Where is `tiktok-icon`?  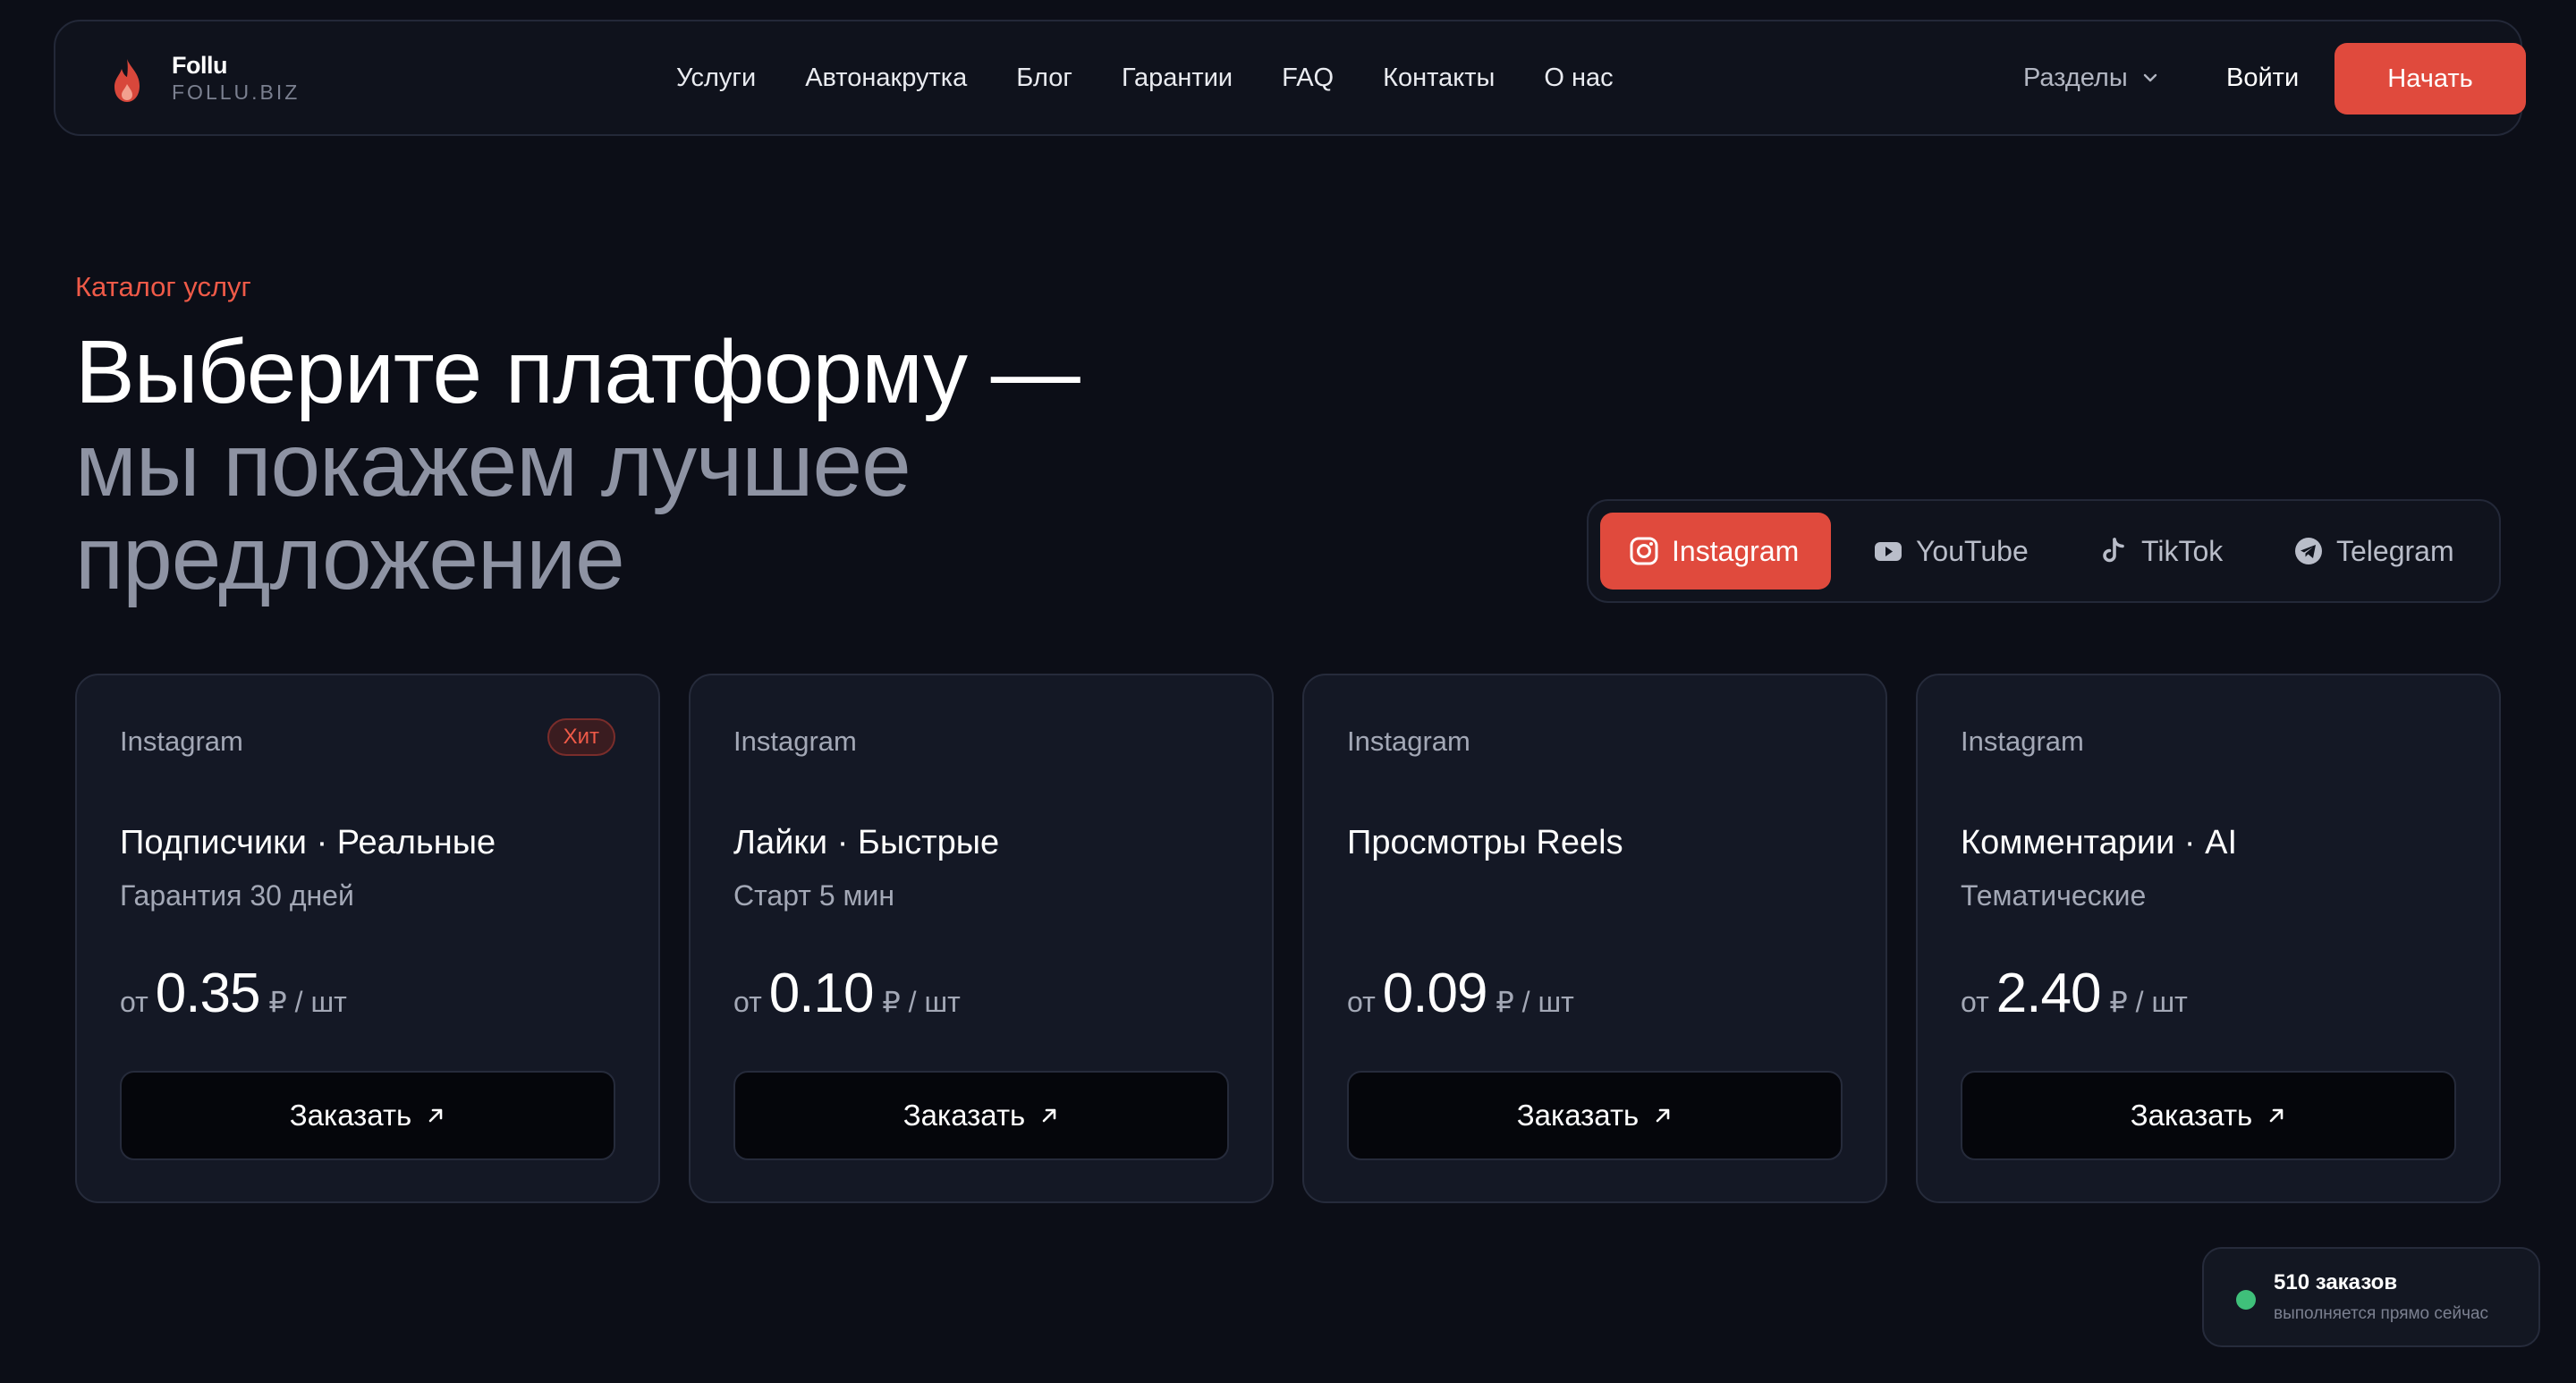 tiktok-icon is located at coordinates (2113, 551).